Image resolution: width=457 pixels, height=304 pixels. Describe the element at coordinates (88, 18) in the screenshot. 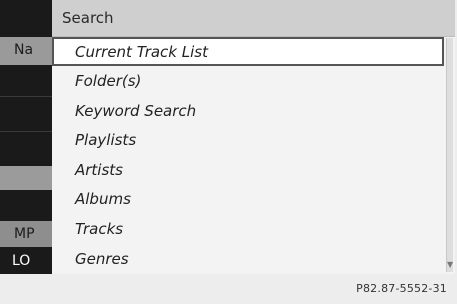

I see `panel-title: Search` at that location.